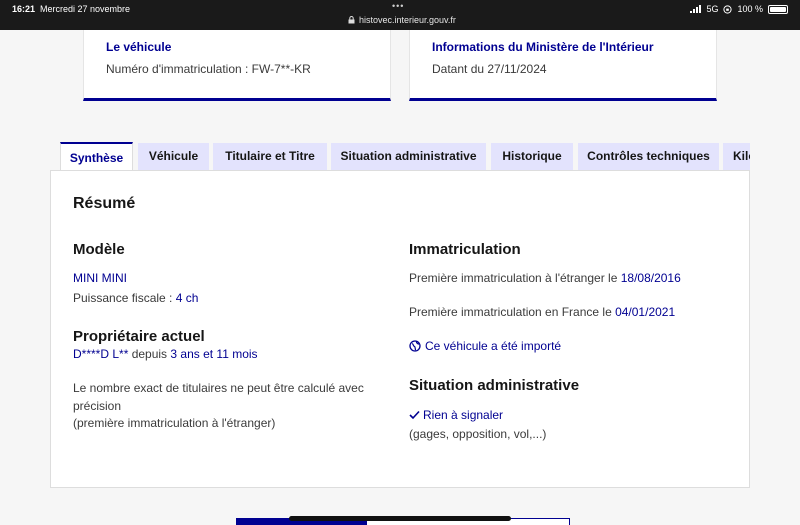 This screenshot has height=525, width=800. What do you see at coordinates (778, 9) in the screenshot?
I see `battery-icon` at bounding box center [778, 9].